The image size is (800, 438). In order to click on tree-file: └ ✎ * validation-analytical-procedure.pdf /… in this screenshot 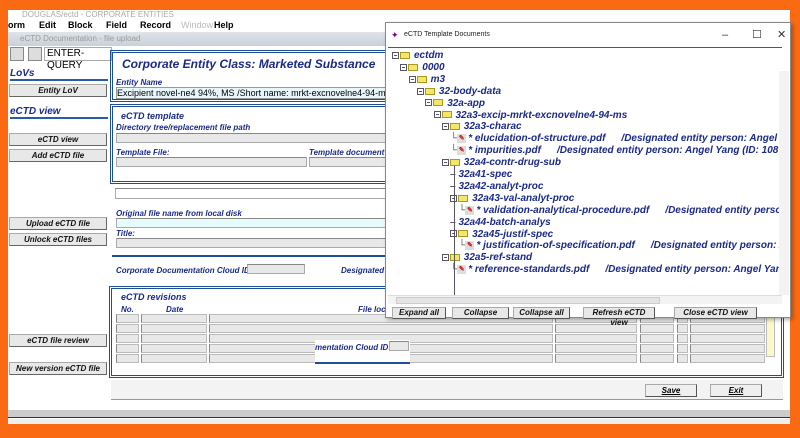, I will do `click(620, 211)`.